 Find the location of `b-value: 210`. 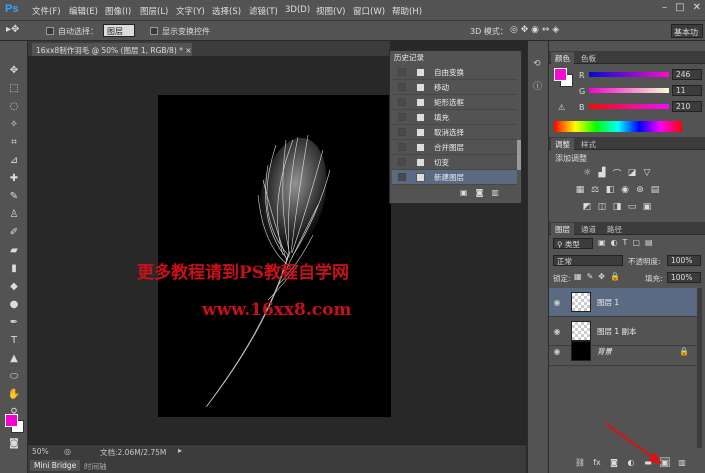

b-value: 210 is located at coordinates (687, 106).